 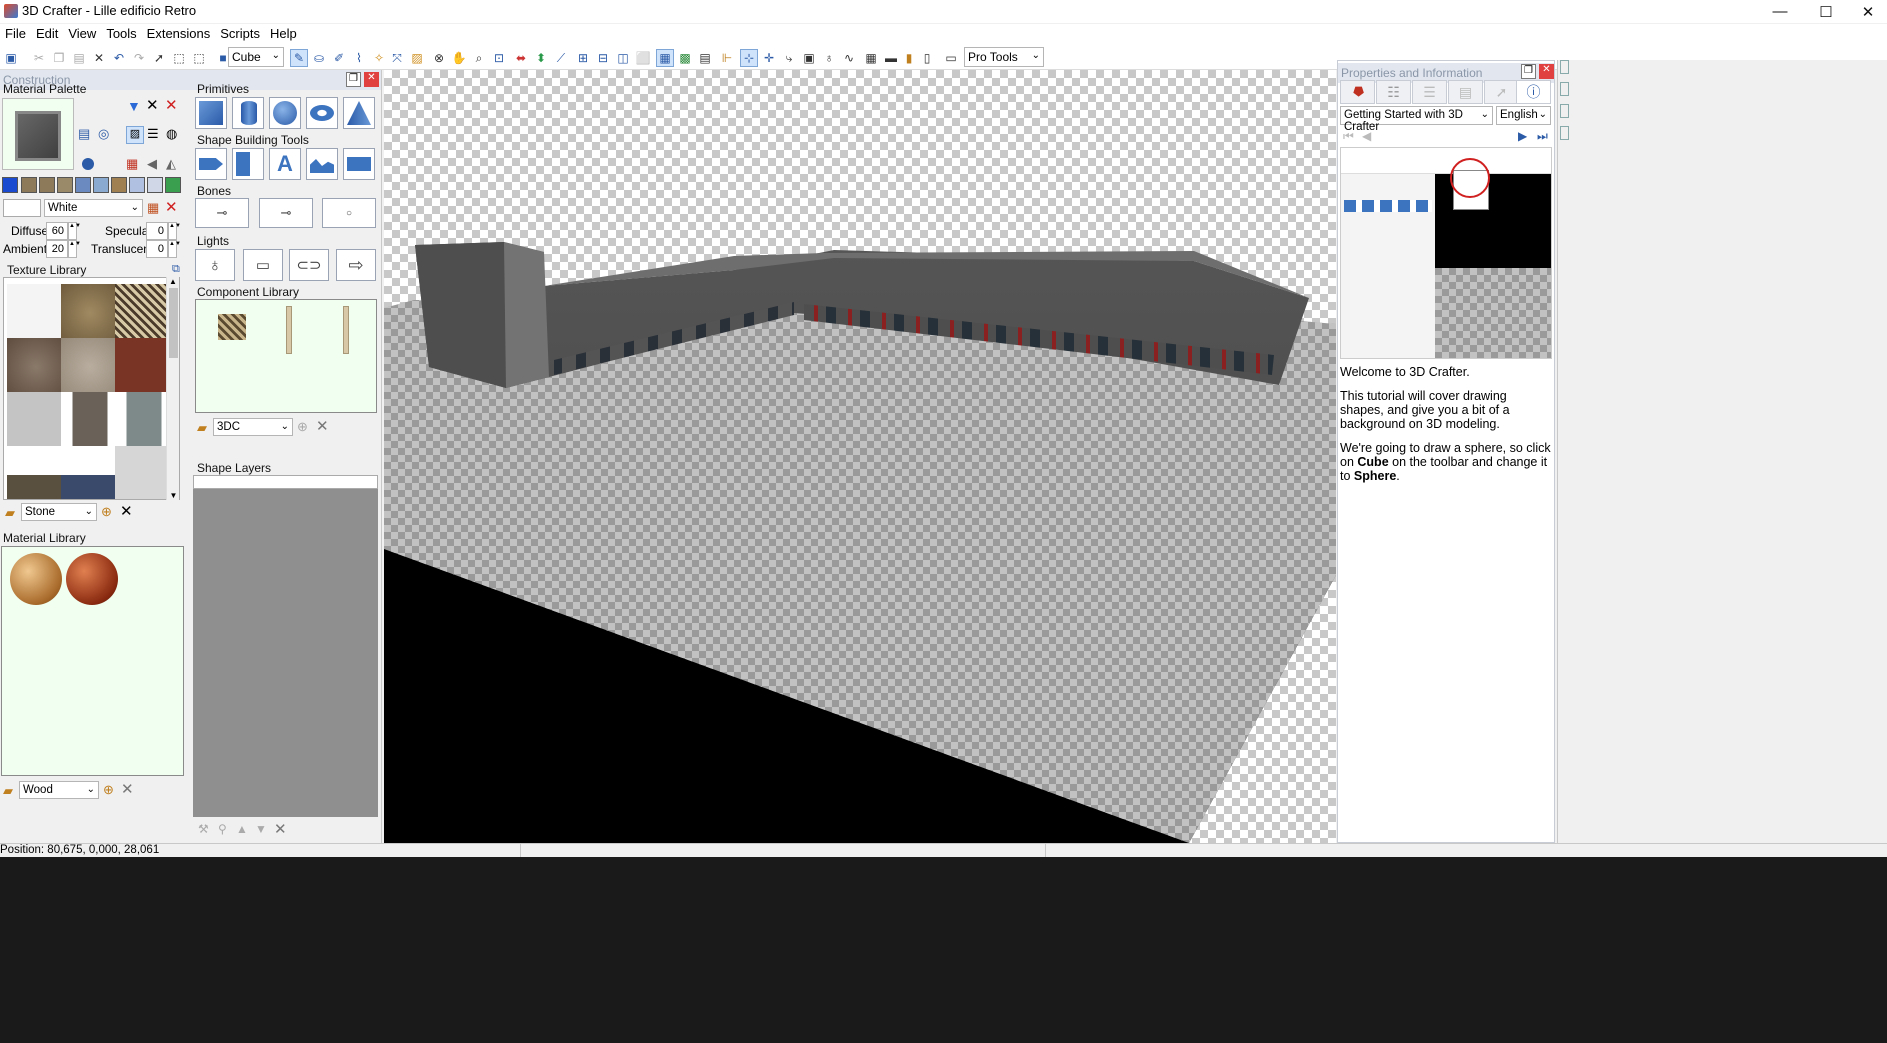 I want to click on terrain-tool-button, so click(x=322, y=164).